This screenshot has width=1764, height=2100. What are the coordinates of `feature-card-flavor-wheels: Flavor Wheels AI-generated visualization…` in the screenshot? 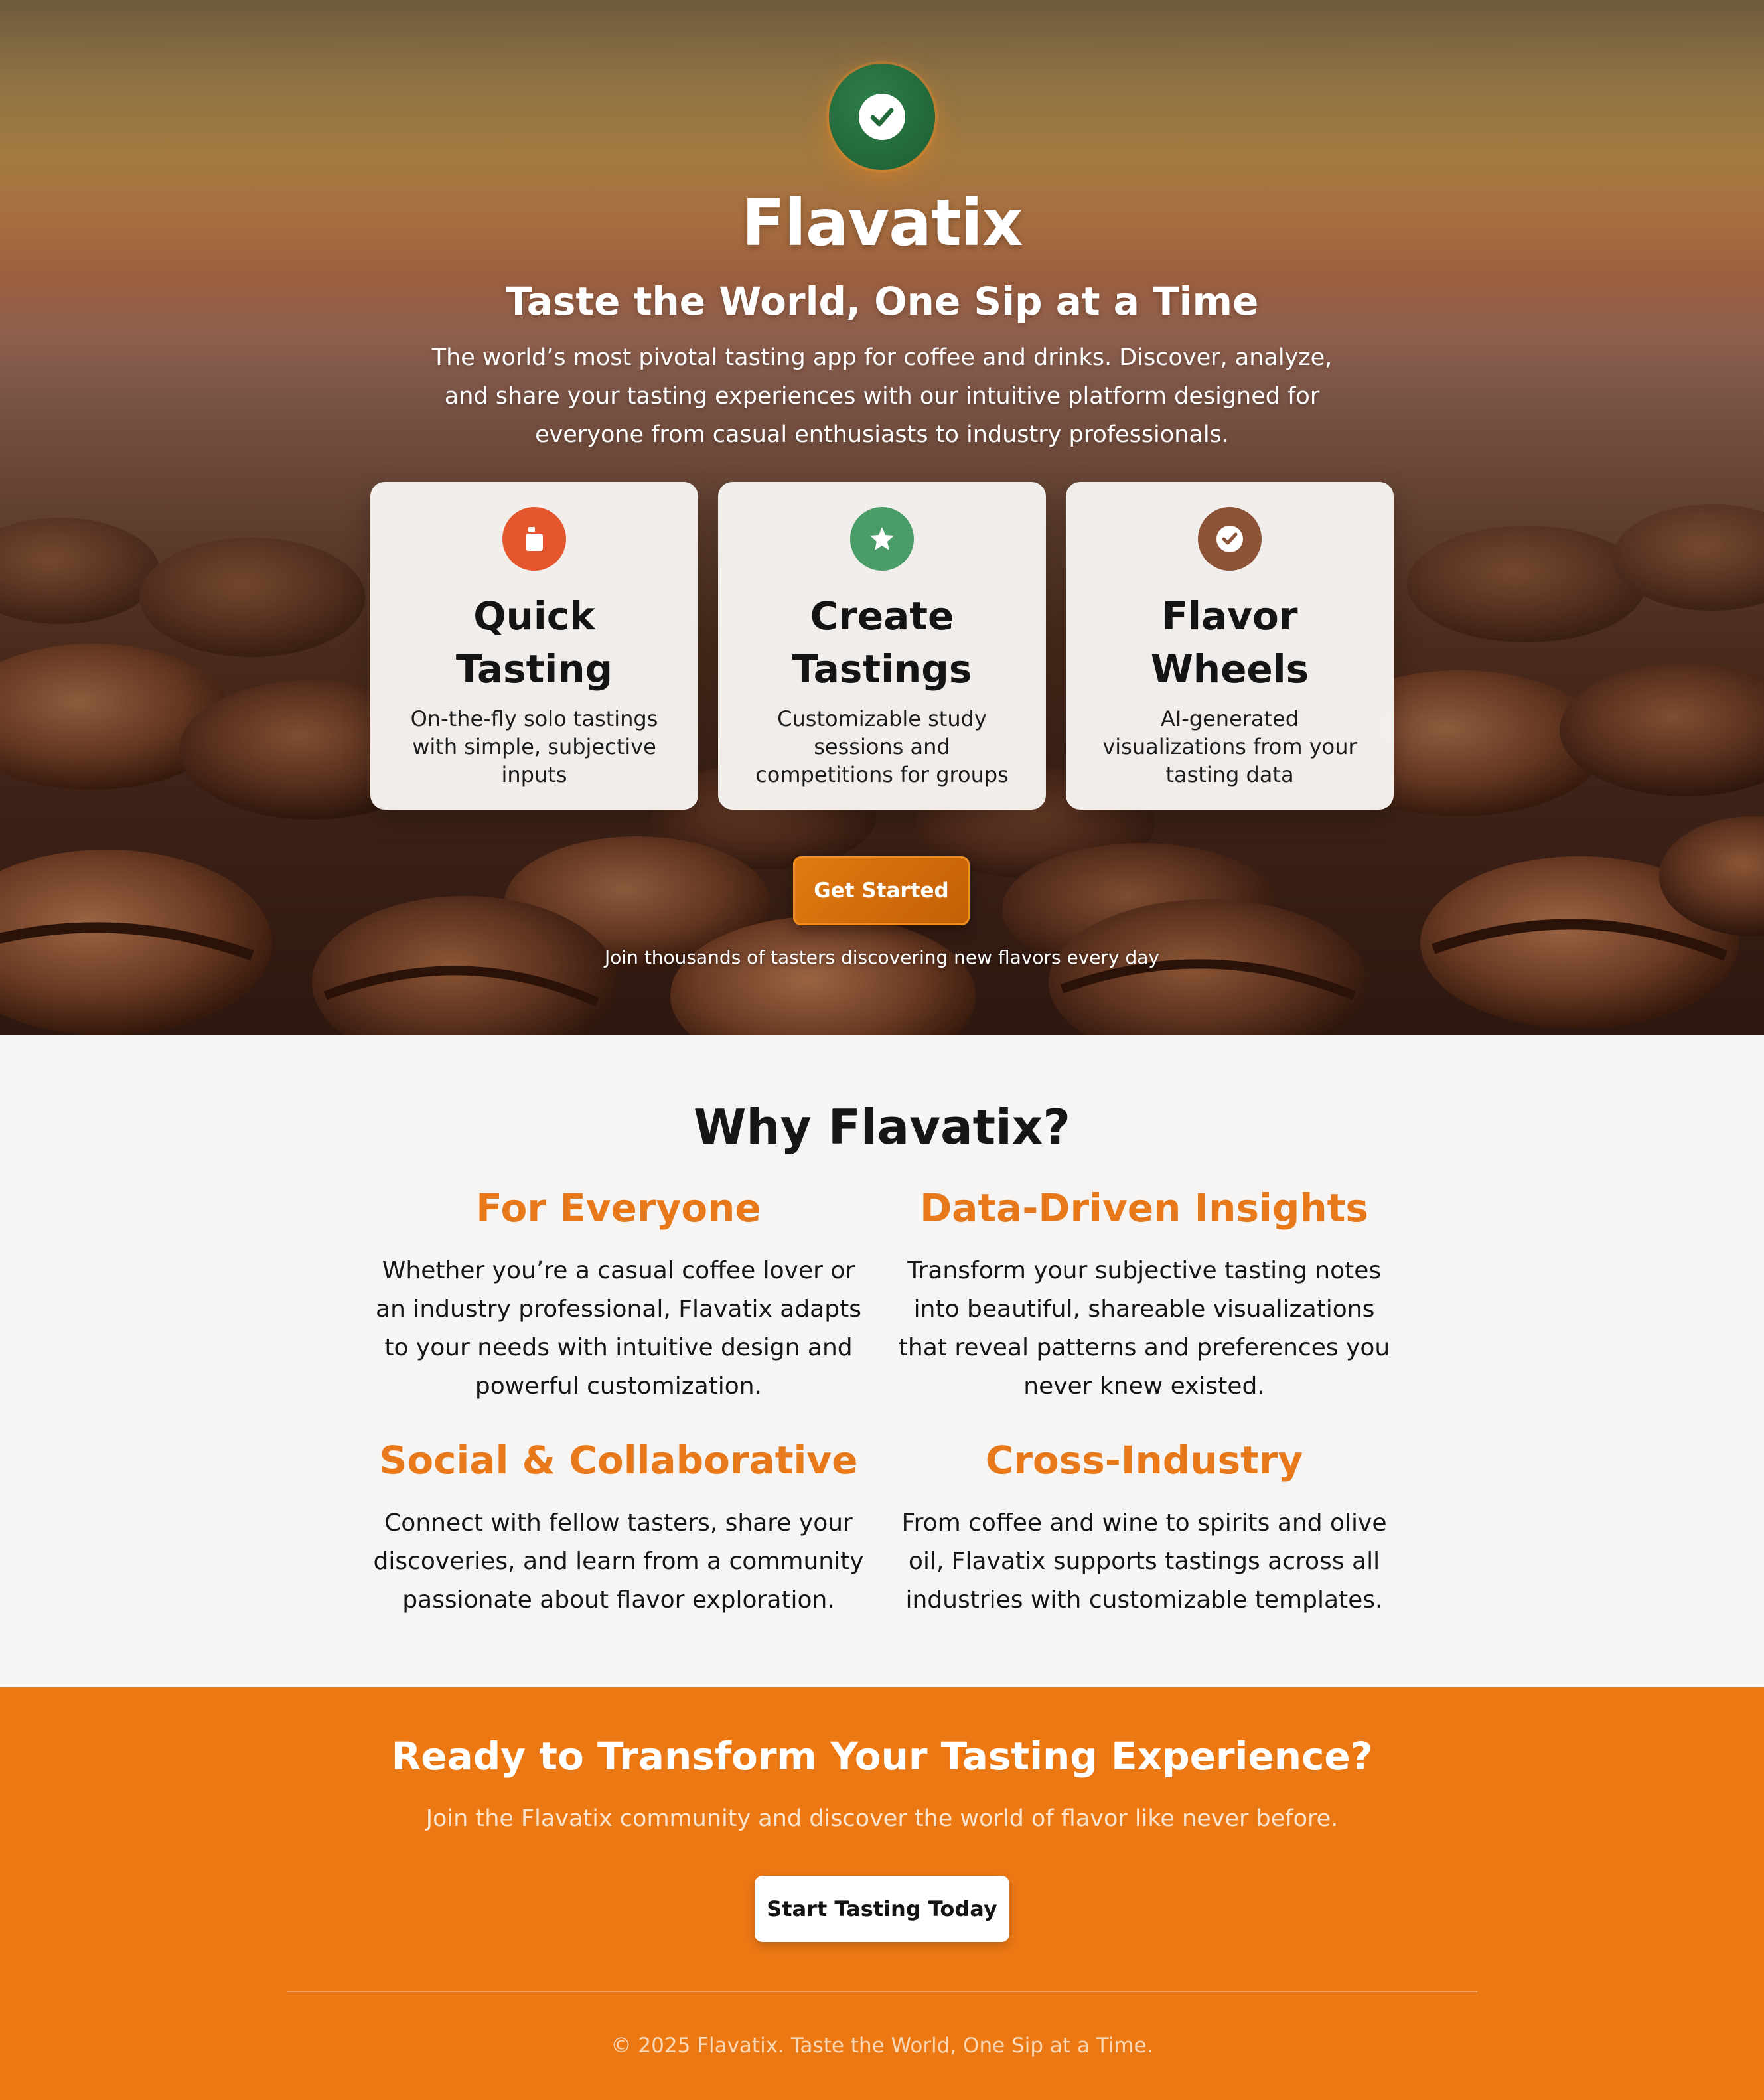 It's located at (1230, 646).